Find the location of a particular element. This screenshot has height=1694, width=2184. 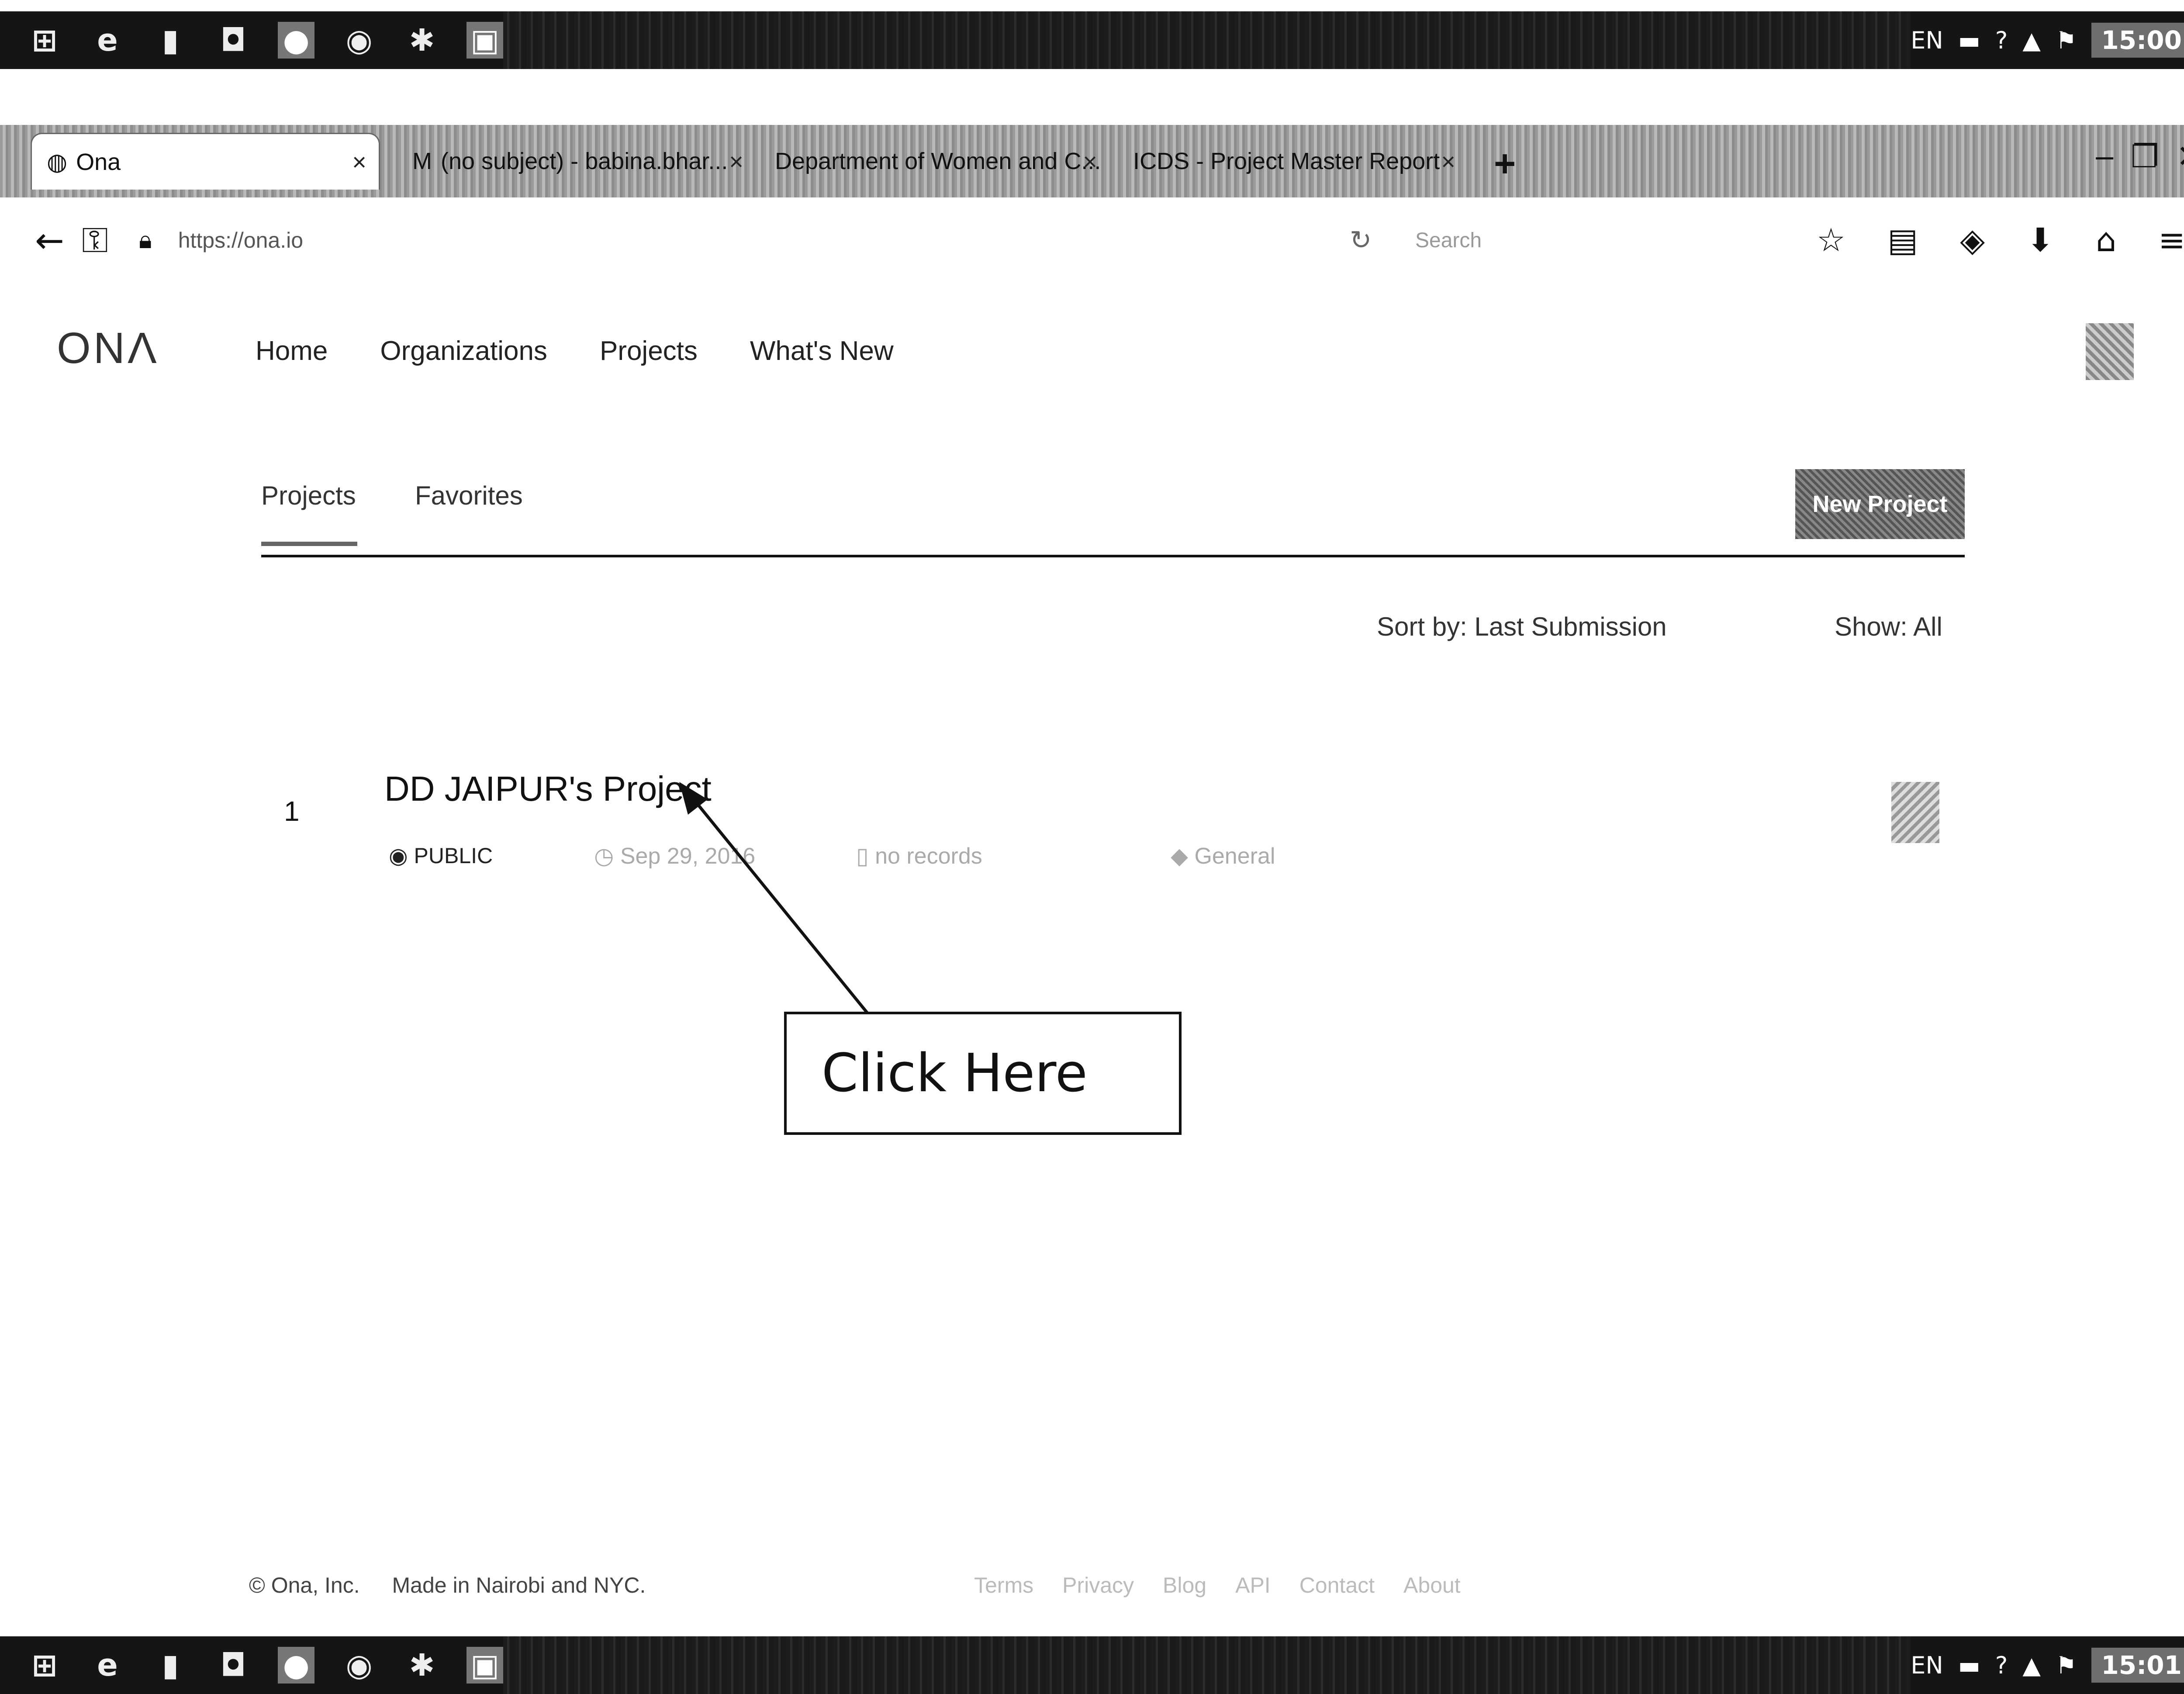

click-here-callout: Click Here is located at coordinates (983, 1074).